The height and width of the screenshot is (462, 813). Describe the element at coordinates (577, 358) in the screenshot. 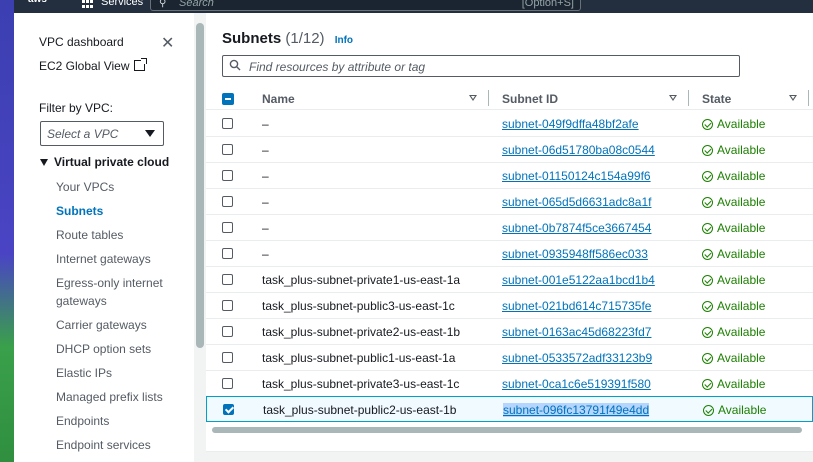

I see `subnet-id-link: subnet-0533572adf33123b9` at that location.